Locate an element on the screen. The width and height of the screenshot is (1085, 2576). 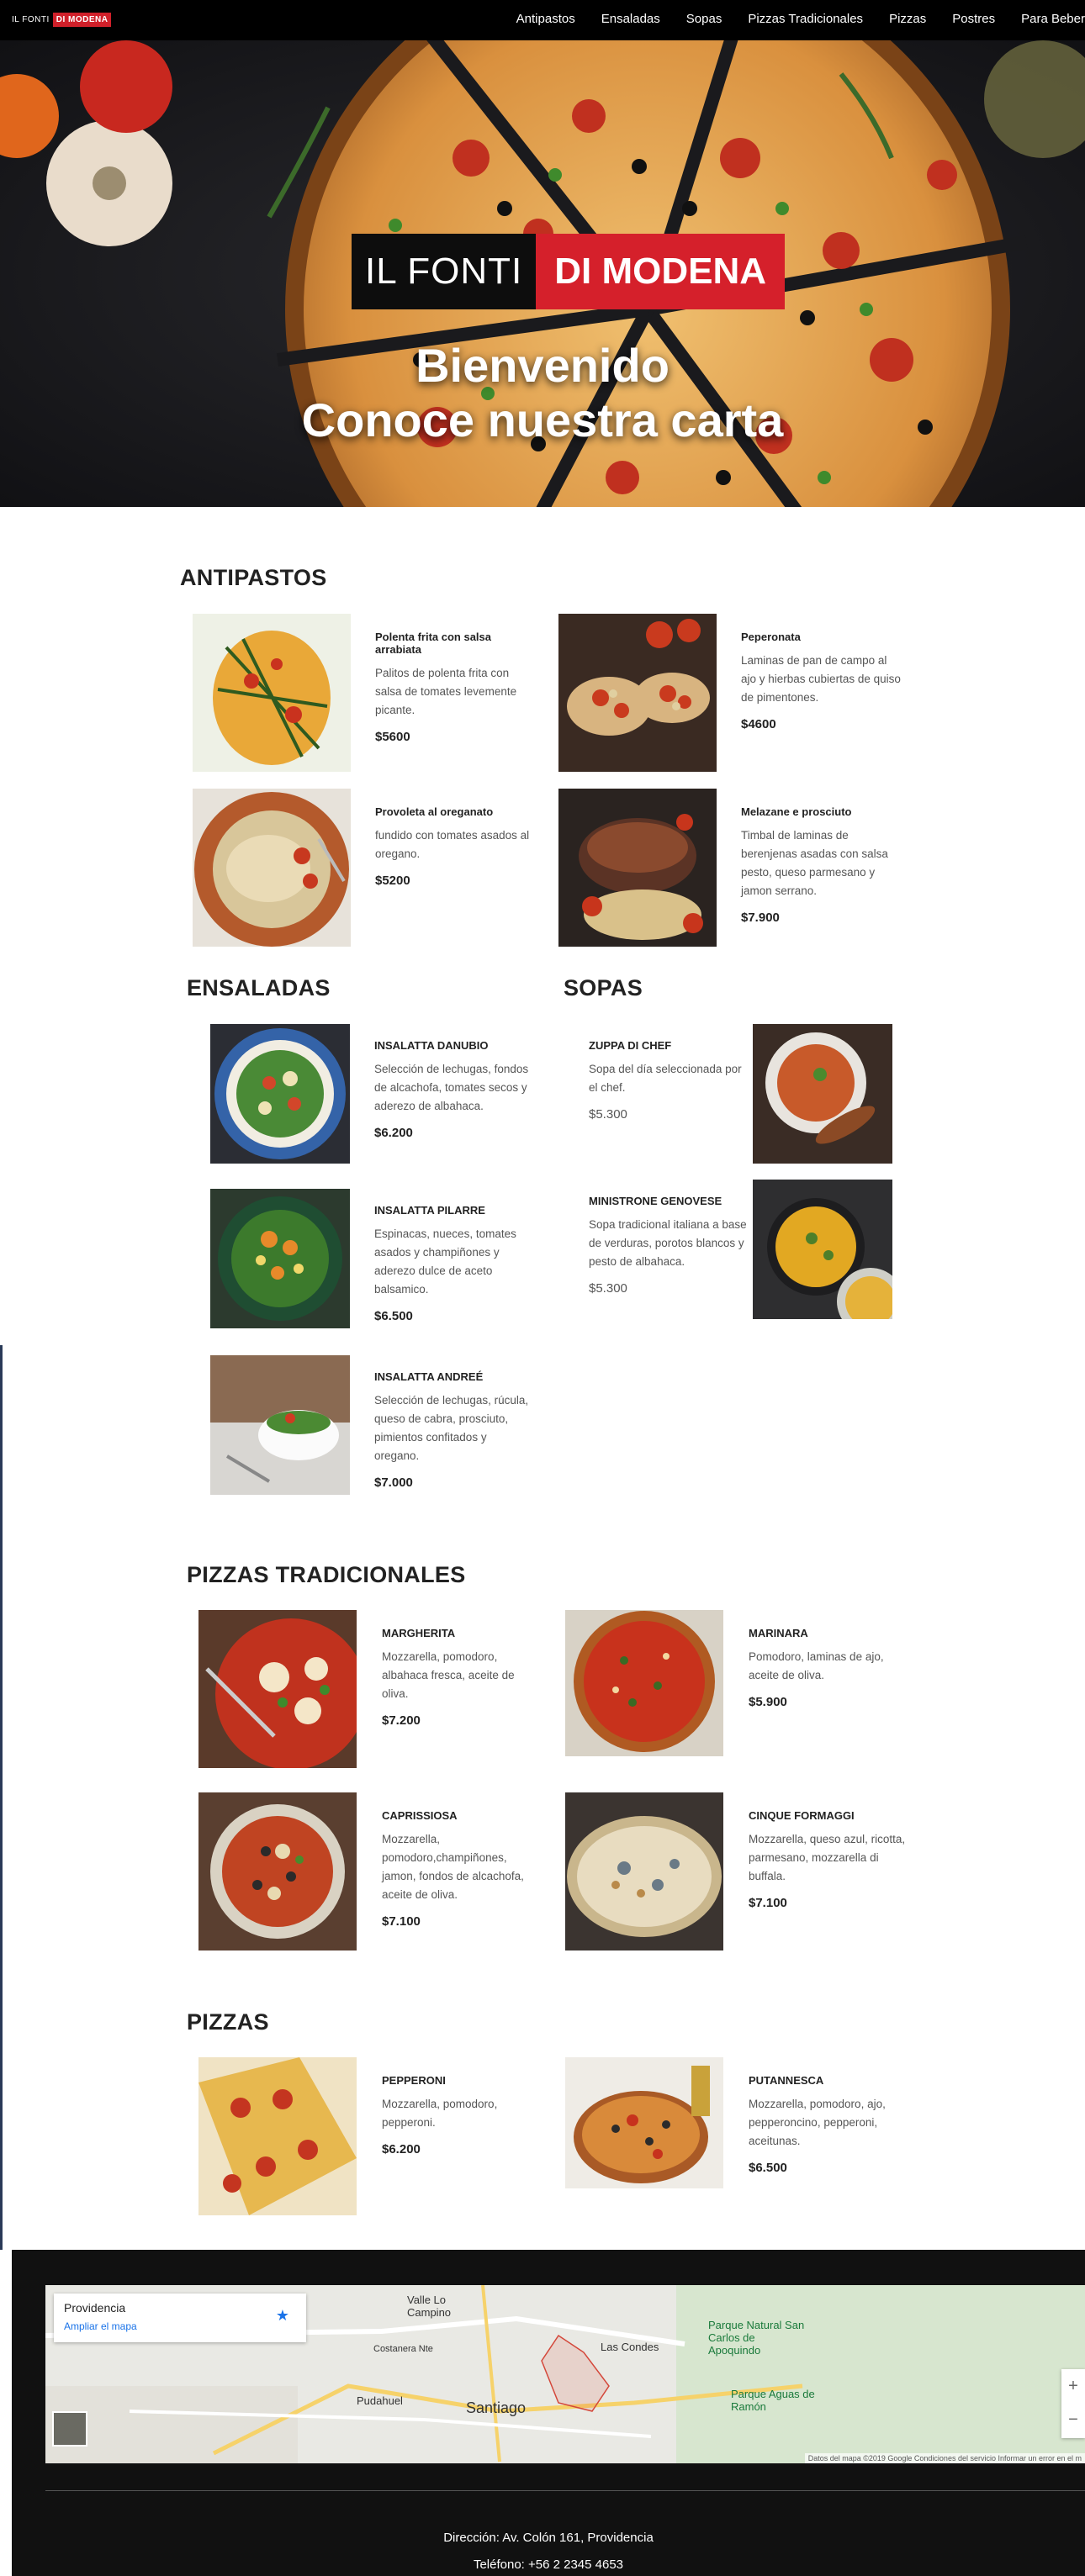
dish-name: INSALATTA ANDREÉ is located at coordinates (429, 1376).